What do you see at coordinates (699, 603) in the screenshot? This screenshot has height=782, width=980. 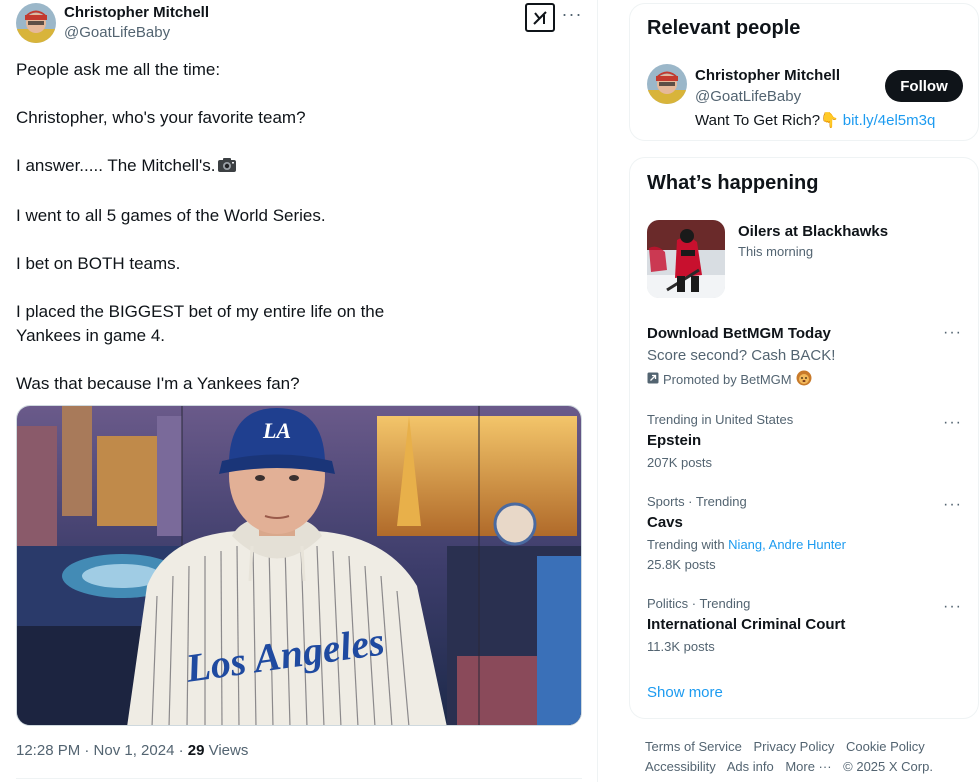 I see `trend-context: Politics · Trending` at bounding box center [699, 603].